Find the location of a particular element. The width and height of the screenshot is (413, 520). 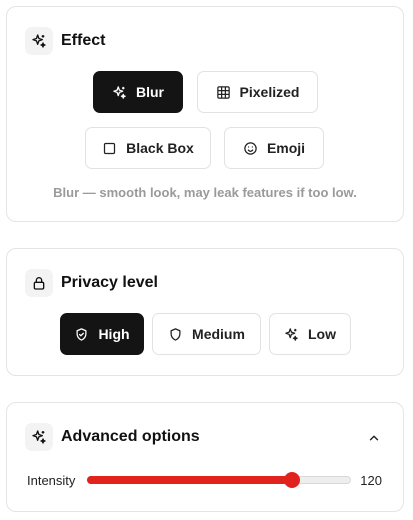

intensity-thumb is located at coordinates (292, 480).